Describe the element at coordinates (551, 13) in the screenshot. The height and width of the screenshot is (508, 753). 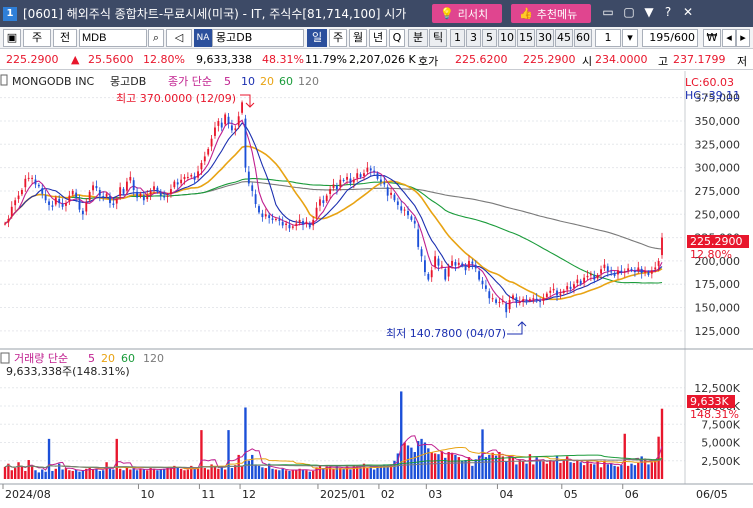
I see `recommend-menu-button: 👍 추천메뉴` at that location.